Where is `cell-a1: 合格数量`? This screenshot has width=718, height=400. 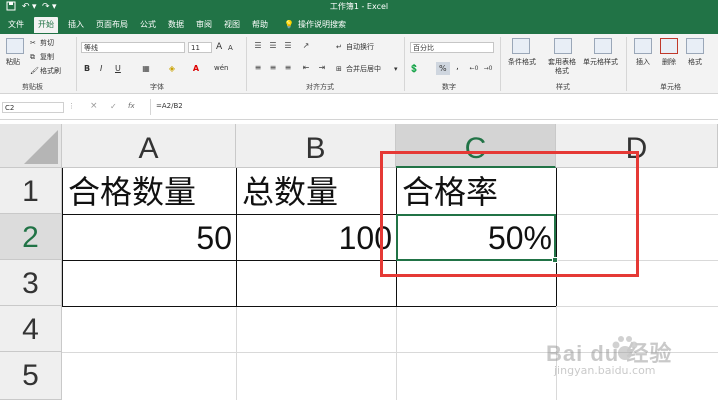
cell-a1: 合格数量 is located at coordinates (132, 192).